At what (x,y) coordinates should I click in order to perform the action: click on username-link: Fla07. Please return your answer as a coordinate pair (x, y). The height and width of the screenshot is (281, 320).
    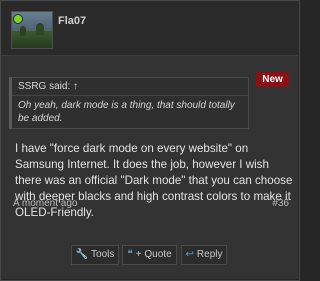
    Looking at the image, I should click on (72, 21).